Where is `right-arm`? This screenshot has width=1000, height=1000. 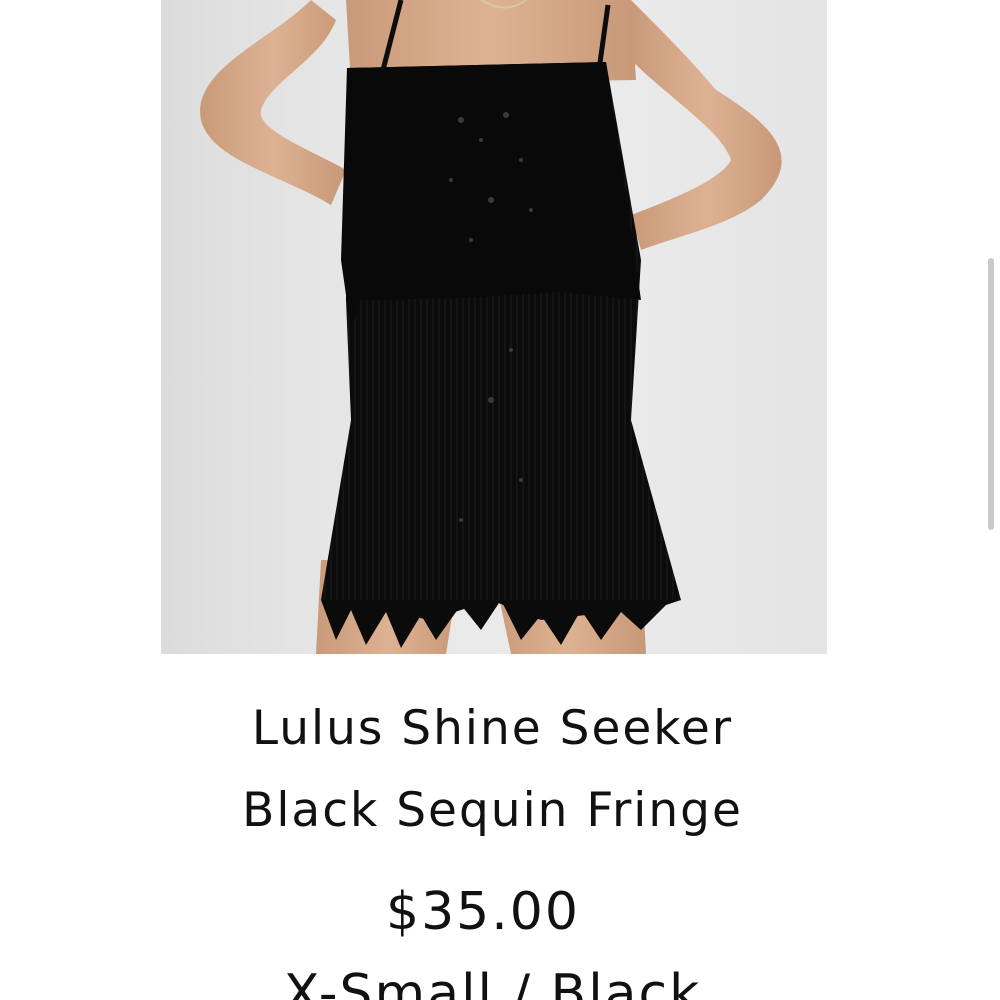 right-arm is located at coordinates (706, 125).